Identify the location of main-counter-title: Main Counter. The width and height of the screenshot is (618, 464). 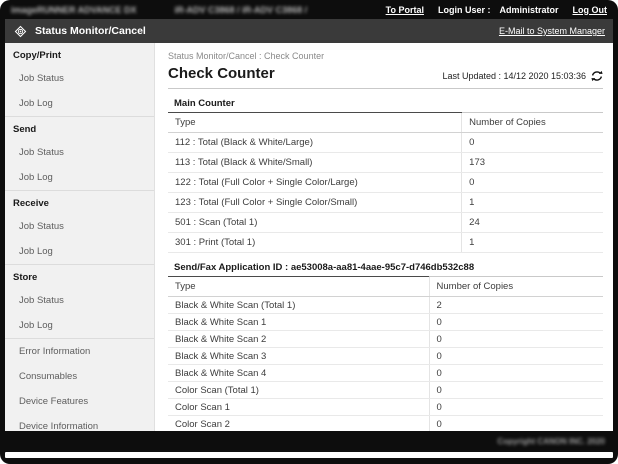
(315, 104).